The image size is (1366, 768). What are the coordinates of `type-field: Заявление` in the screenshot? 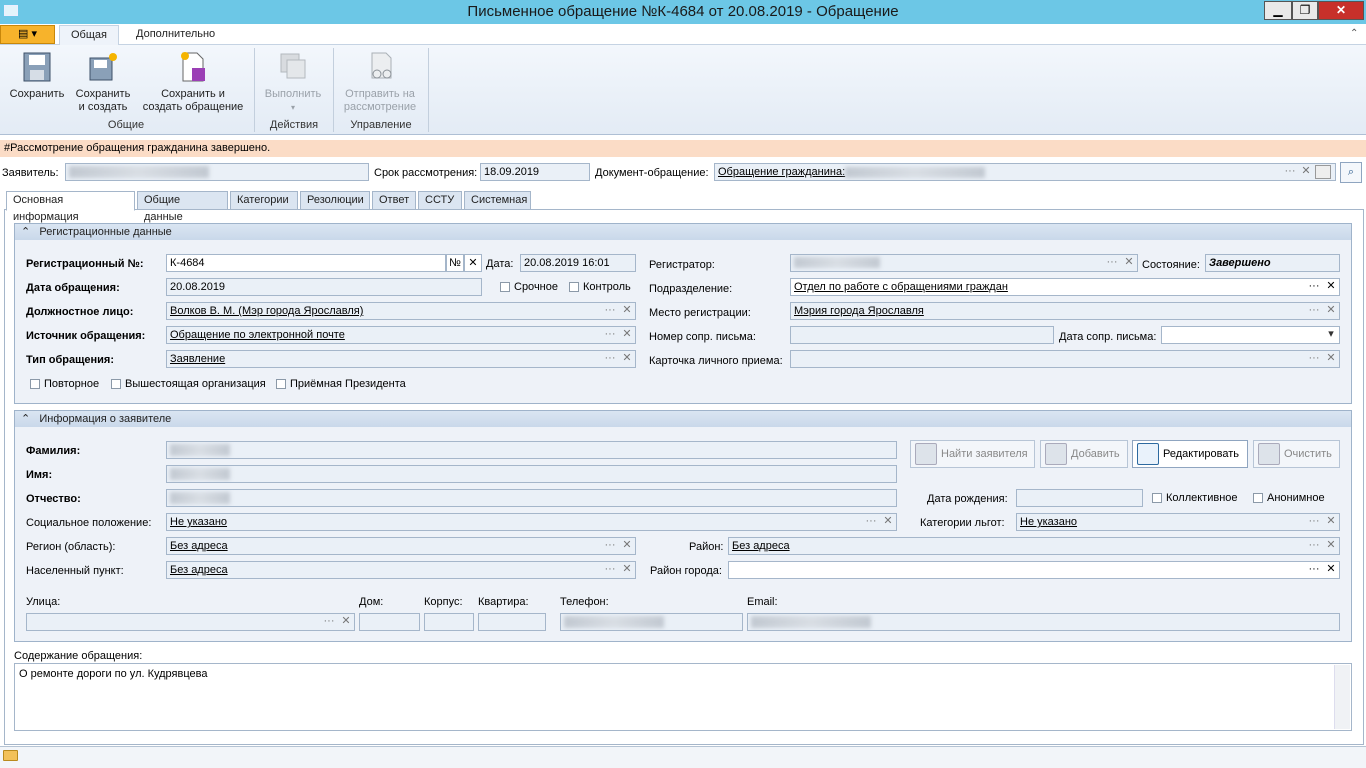 It's located at (401, 359).